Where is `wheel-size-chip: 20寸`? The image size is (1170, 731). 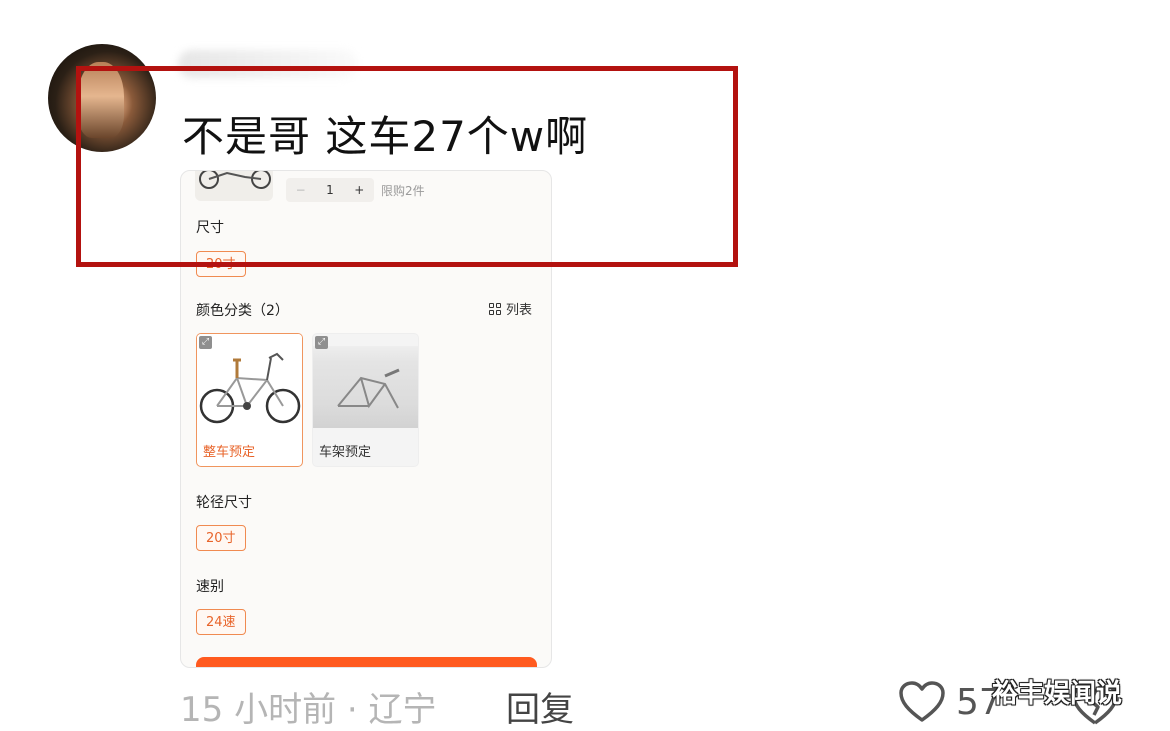
wheel-size-chip: 20寸 is located at coordinates (221, 538).